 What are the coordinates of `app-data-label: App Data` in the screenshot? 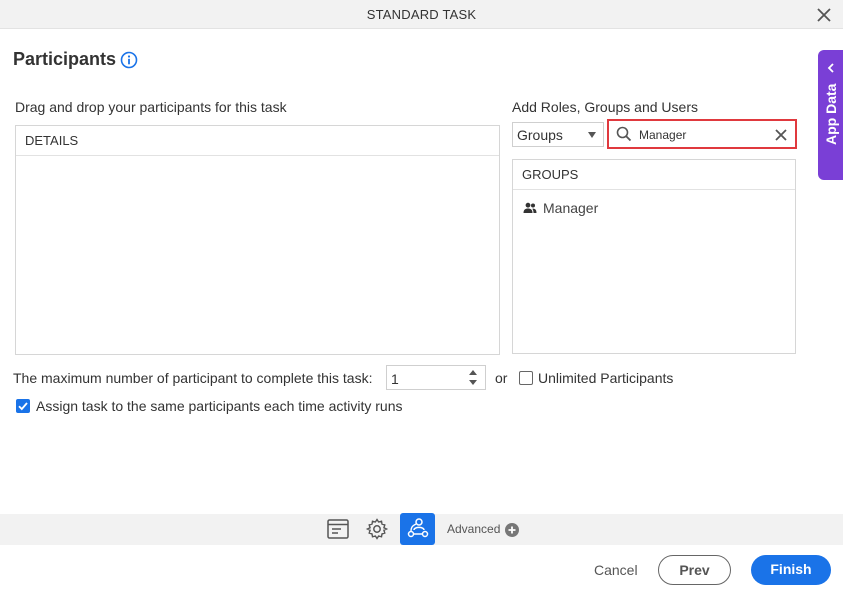 It's located at (831, 114).